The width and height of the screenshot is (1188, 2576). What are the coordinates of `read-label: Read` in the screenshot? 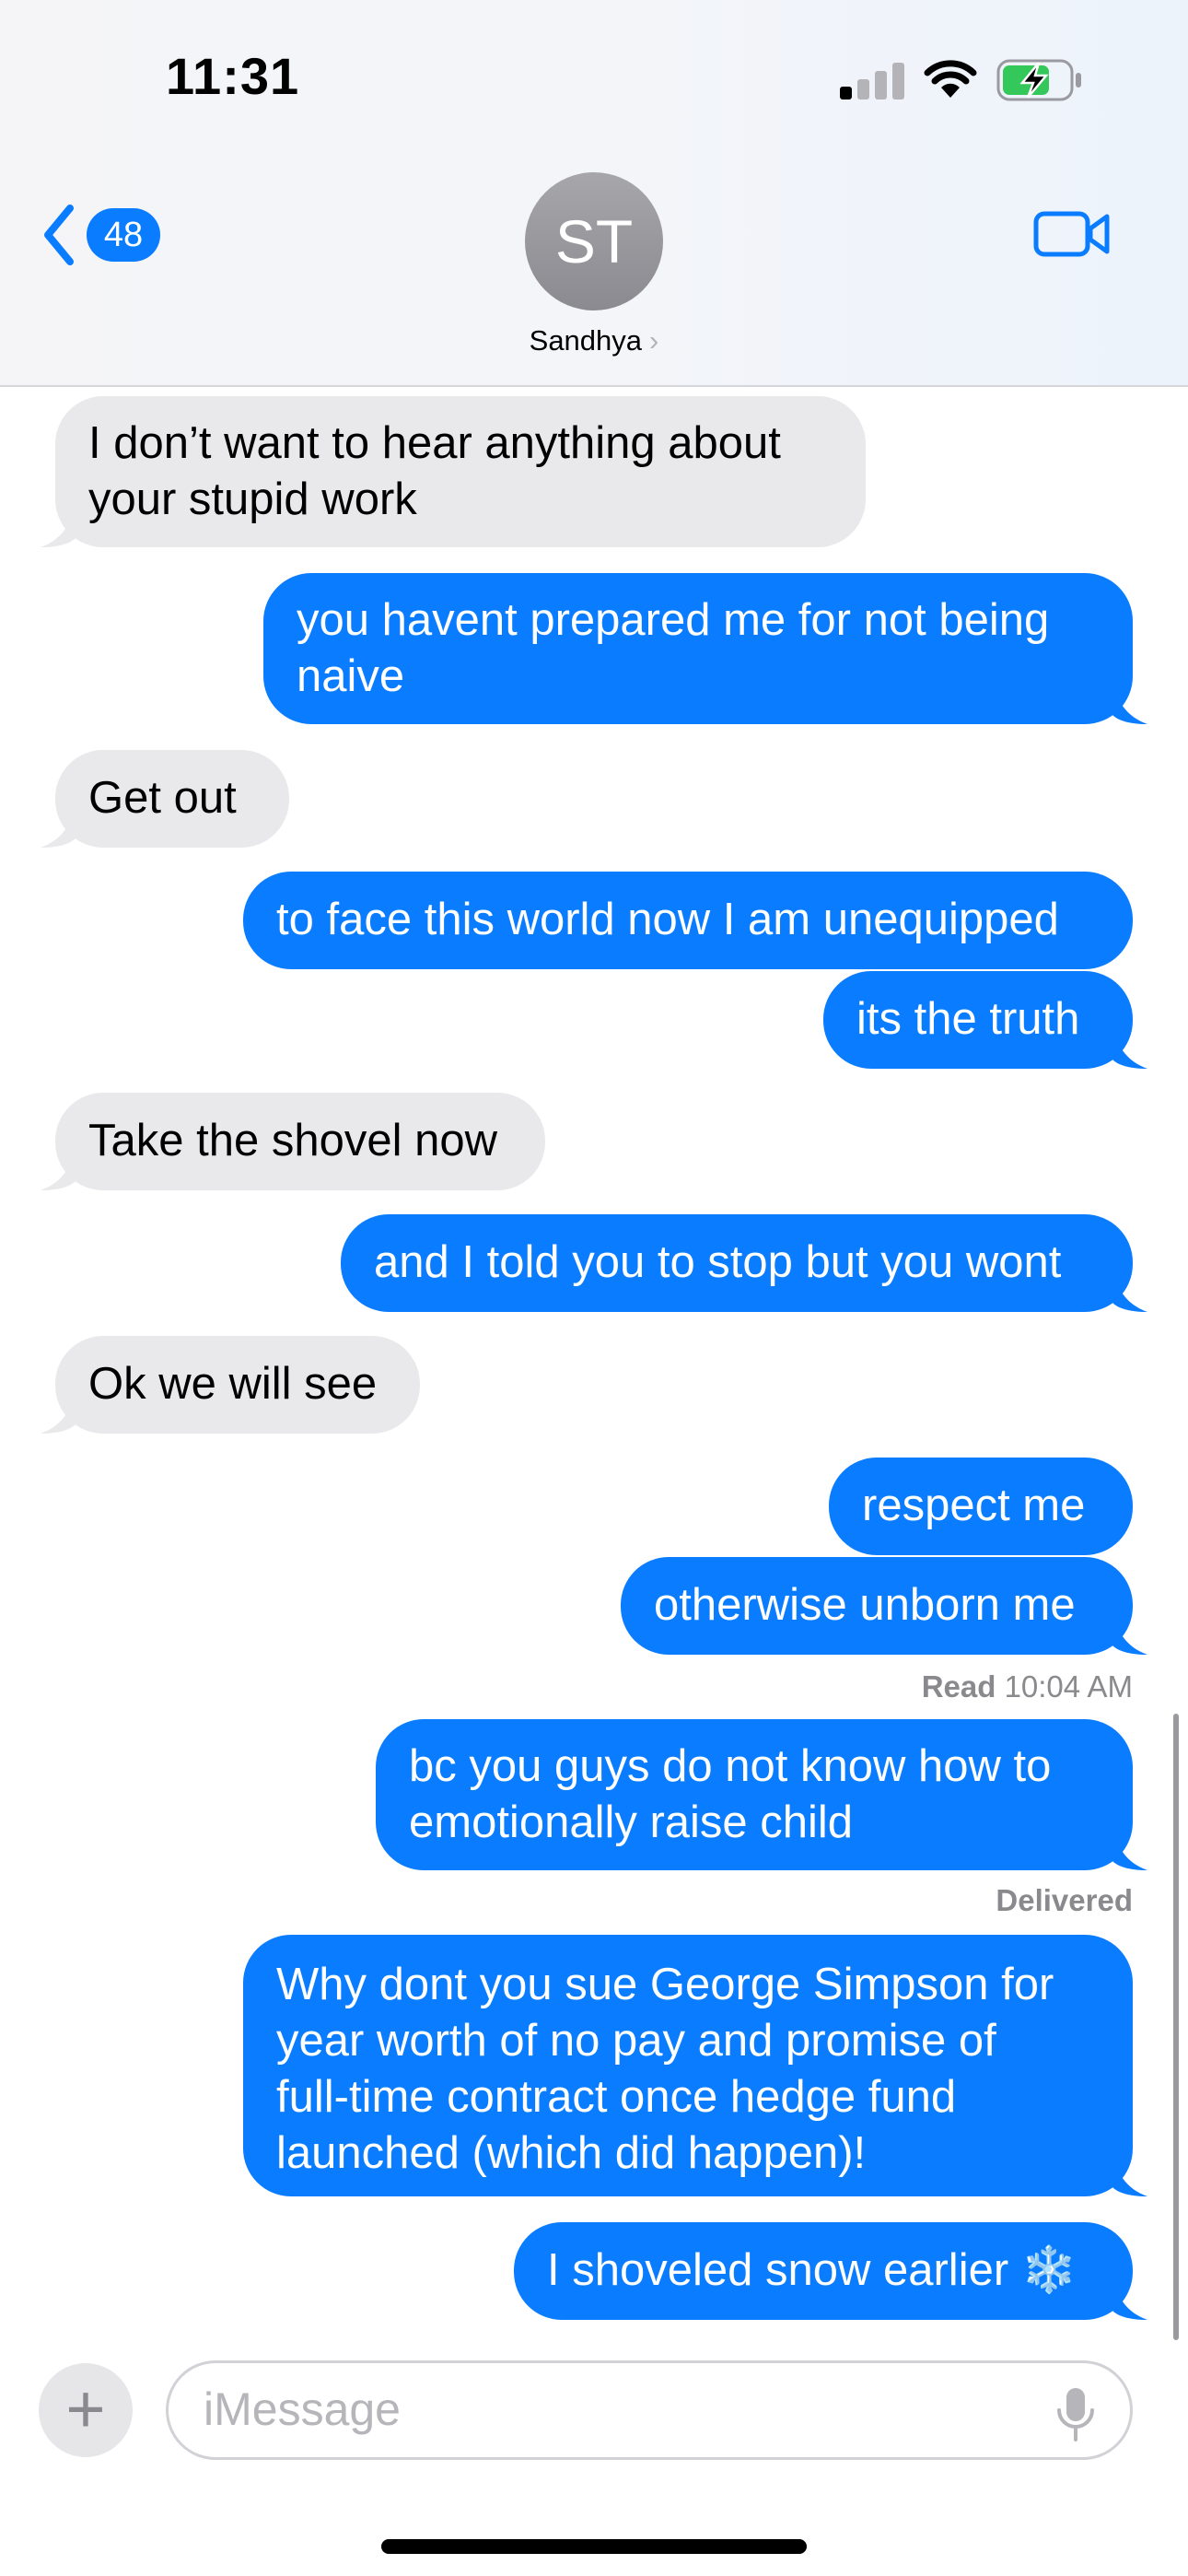 It's located at (958, 1686).